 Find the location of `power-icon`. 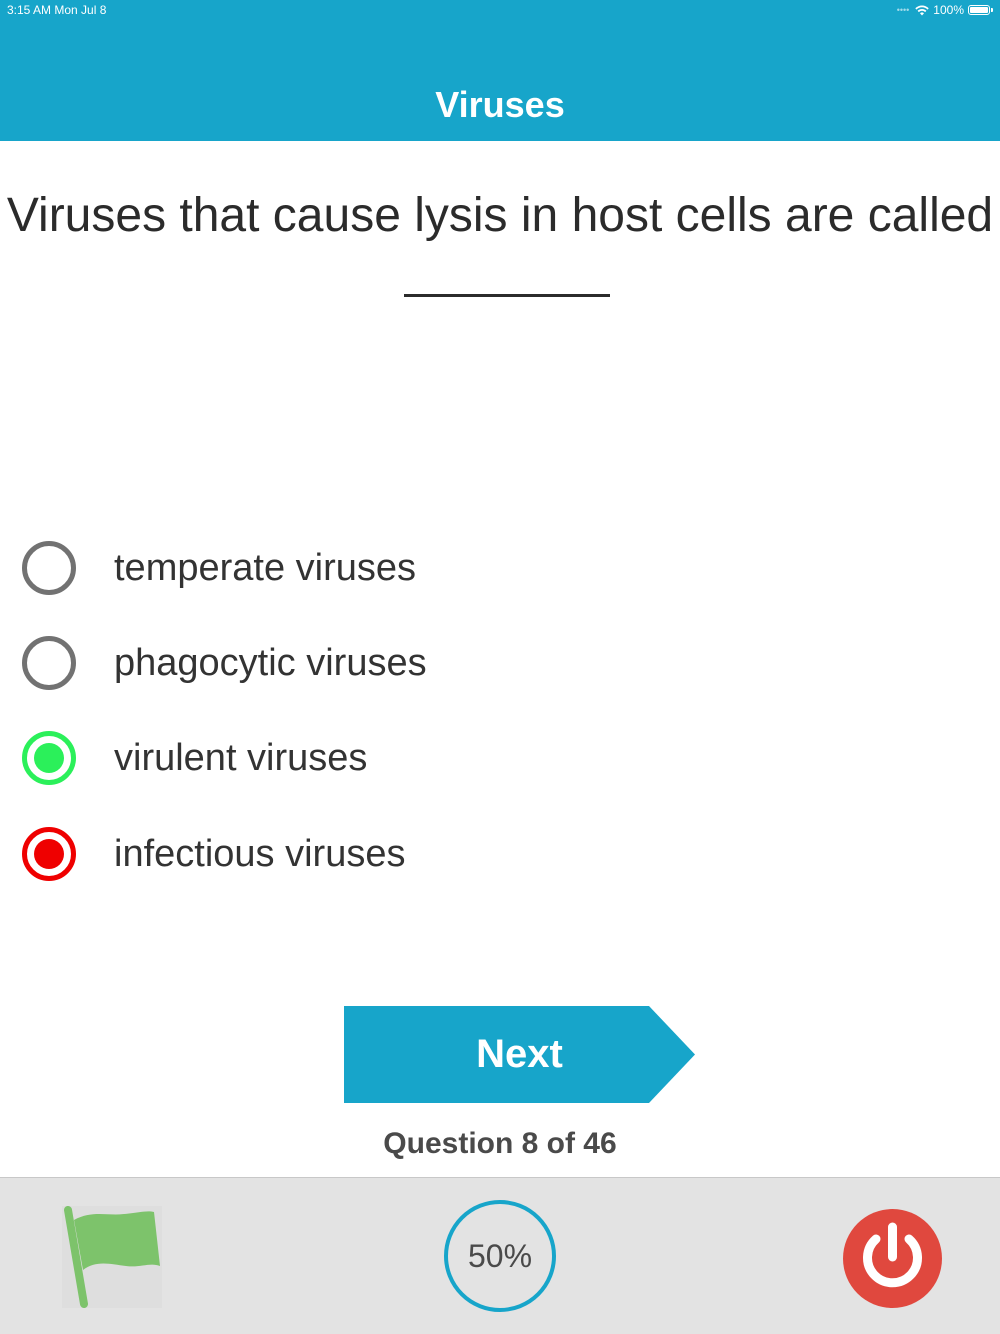

power-icon is located at coordinates (892, 1258).